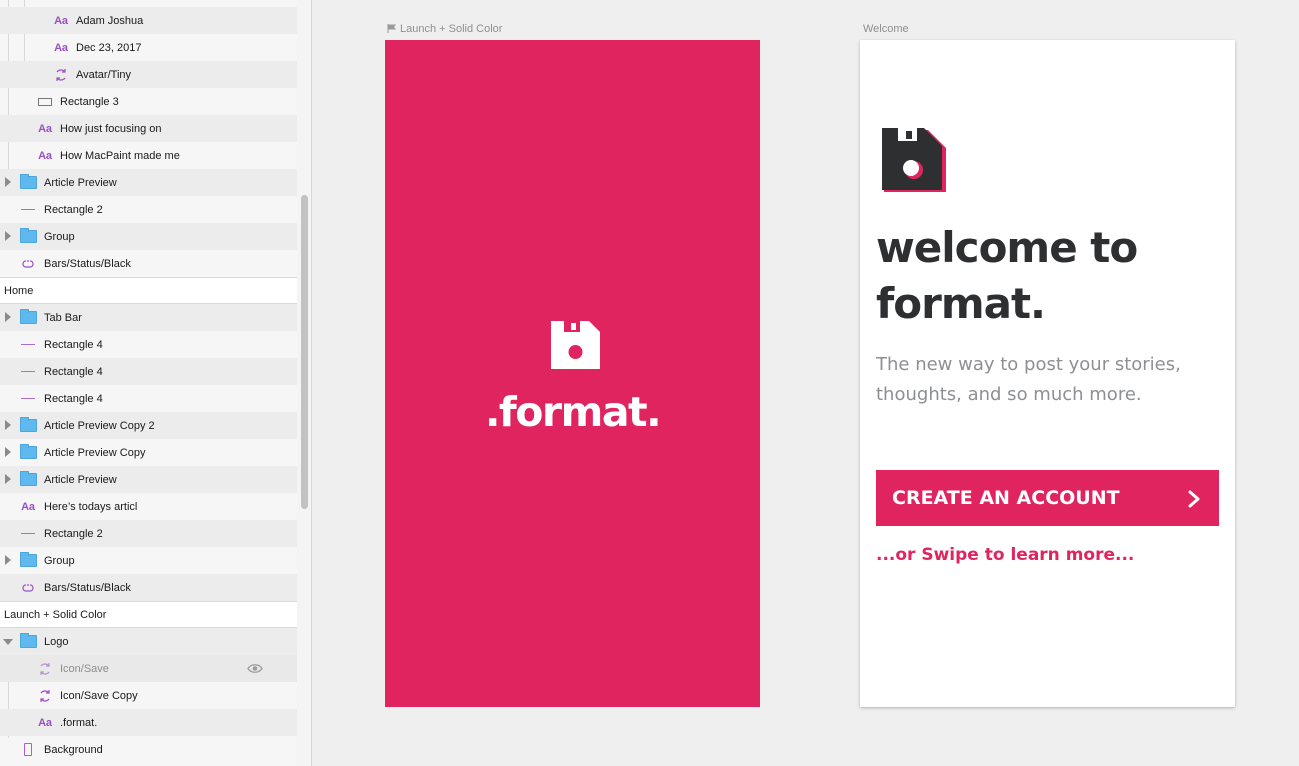 The height and width of the screenshot is (766, 1299). Describe the element at coordinates (148, 155) in the screenshot. I see `layer-row-how-macpaint: Aa How MacPaint made me` at that location.